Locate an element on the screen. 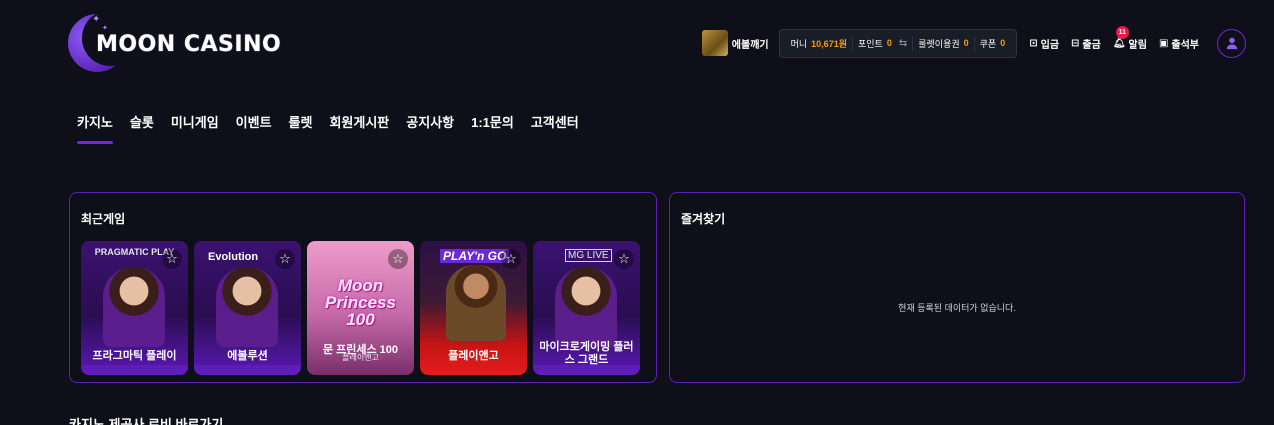  game-card: PRAGMATIC PLAY ☆ 프라그마틱 플레이 is located at coordinates (134, 308).